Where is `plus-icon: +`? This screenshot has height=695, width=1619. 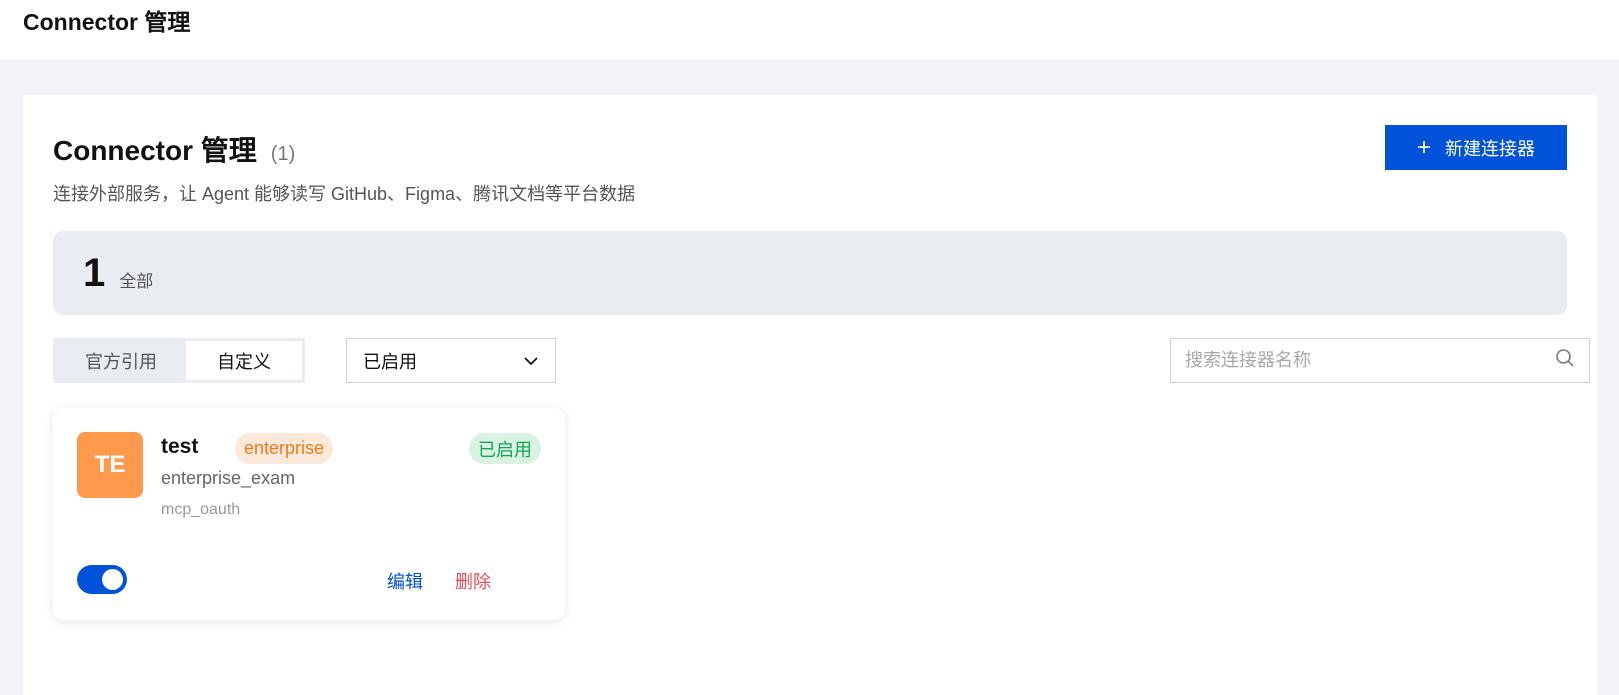 plus-icon: + is located at coordinates (1423, 147).